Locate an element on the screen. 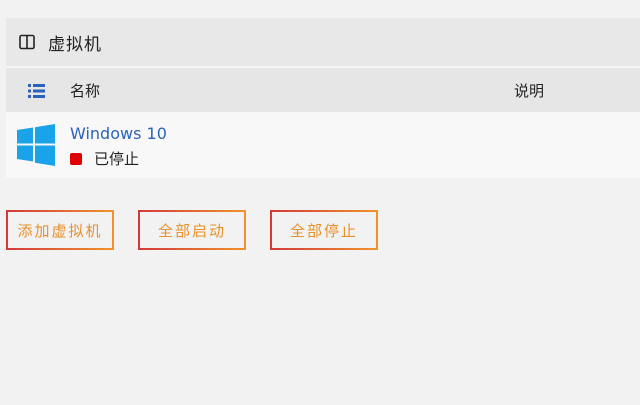  vm-status: 已停止 is located at coordinates (104, 158).